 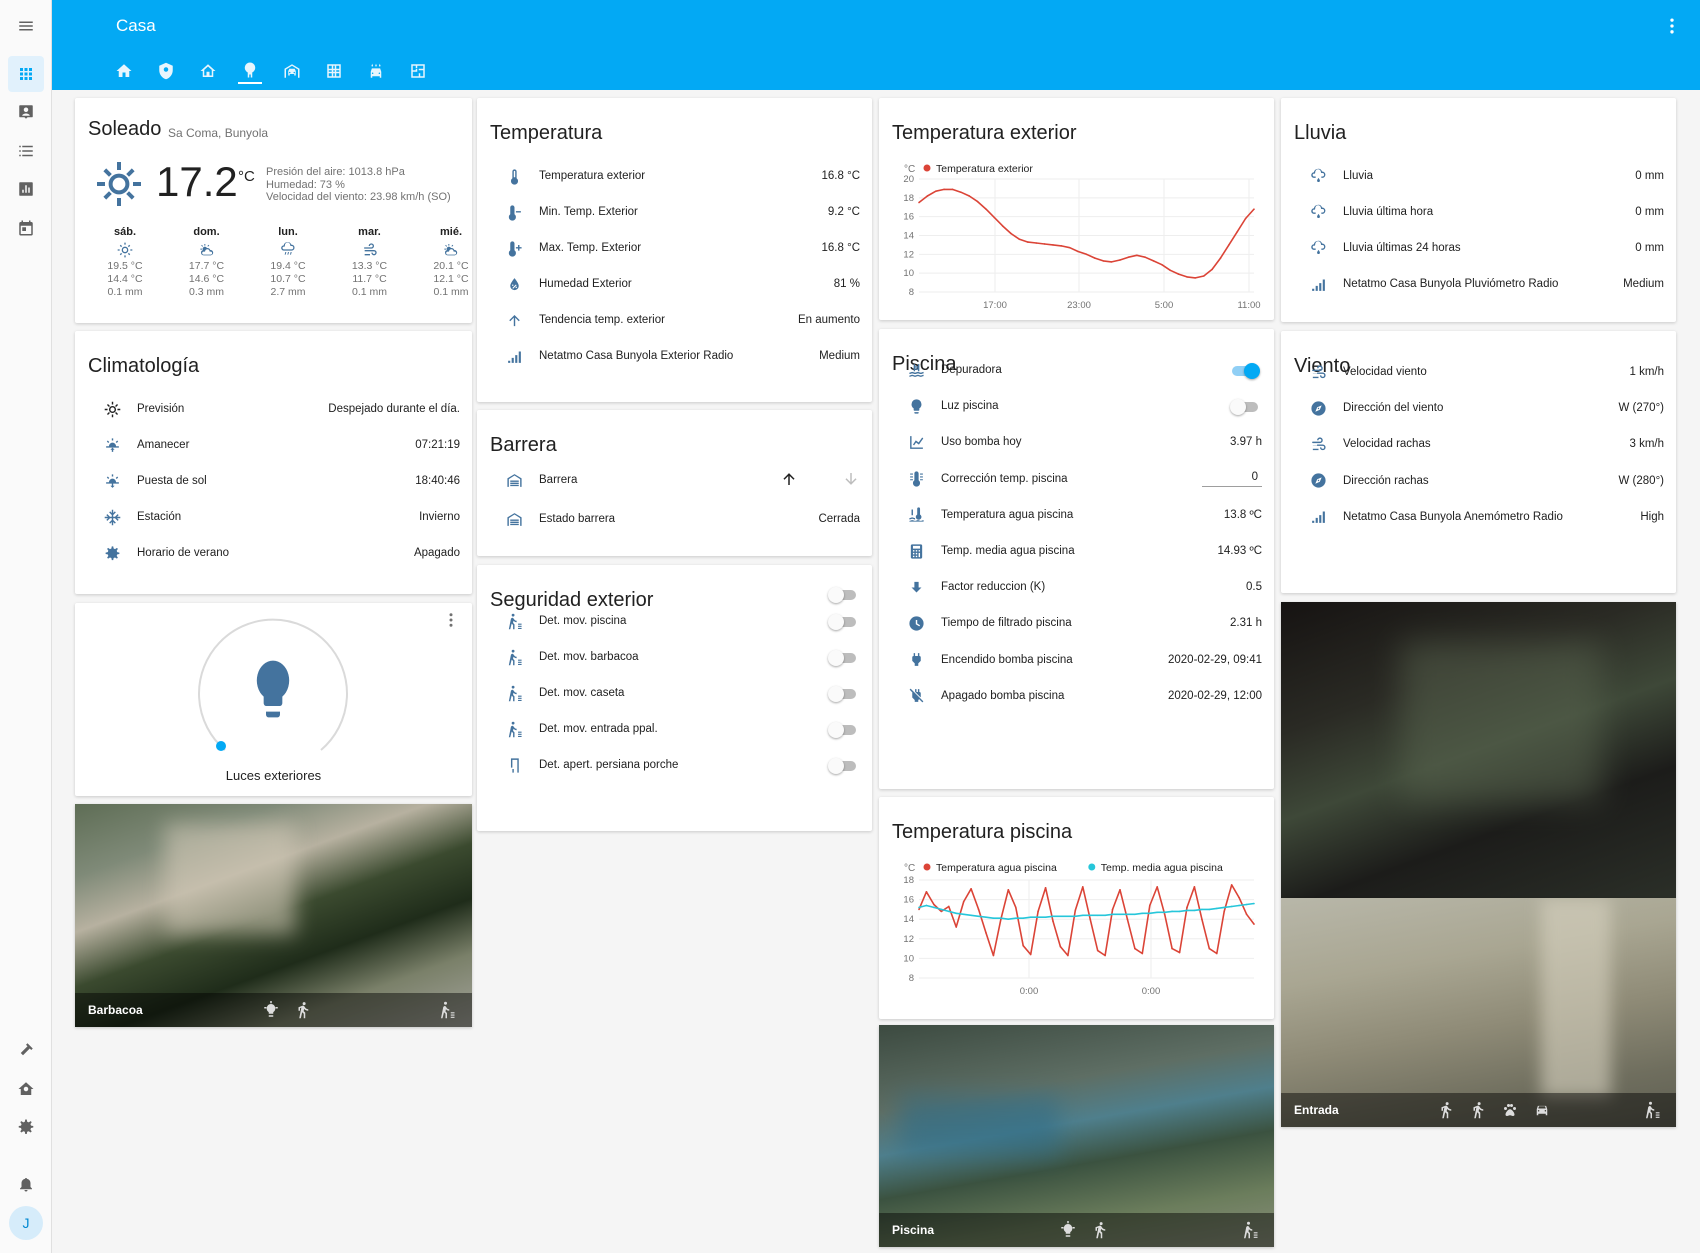 What do you see at coordinates (26, 1223) in the screenshot?
I see `avatar: J` at bounding box center [26, 1223].